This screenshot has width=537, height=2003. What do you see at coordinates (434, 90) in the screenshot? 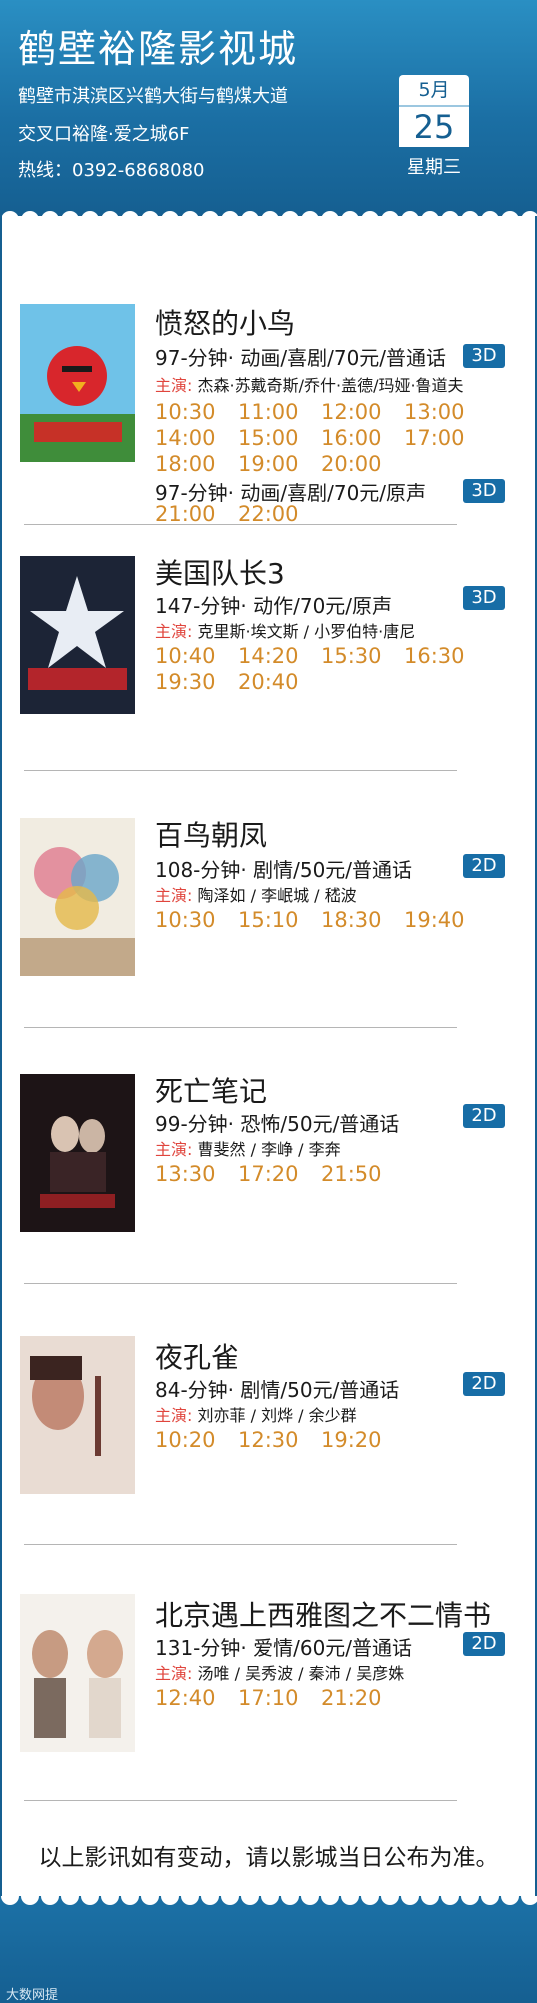
I see `date-month: 5月` at bounding box center [434, 90].